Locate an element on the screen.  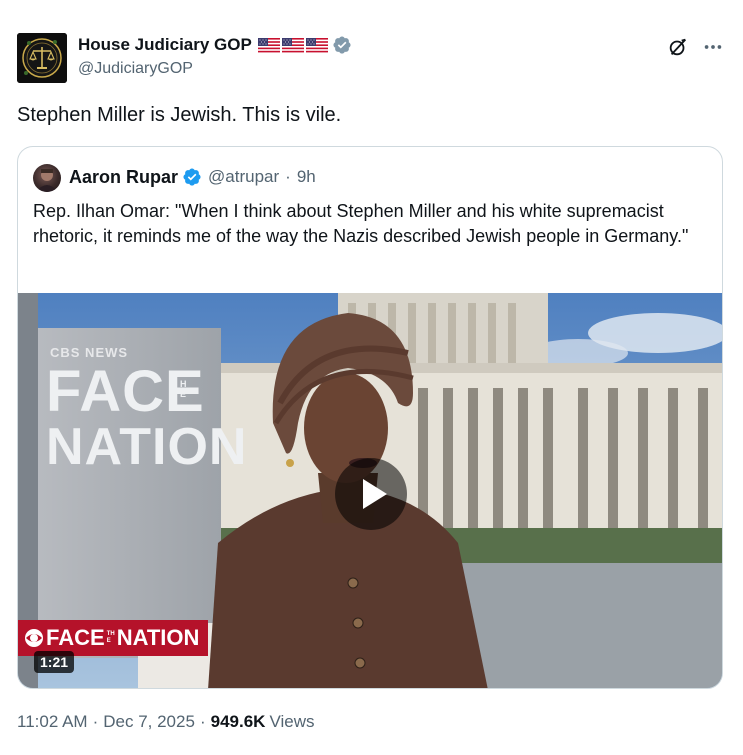
avatar-photo is located at coordinates (47, 180).